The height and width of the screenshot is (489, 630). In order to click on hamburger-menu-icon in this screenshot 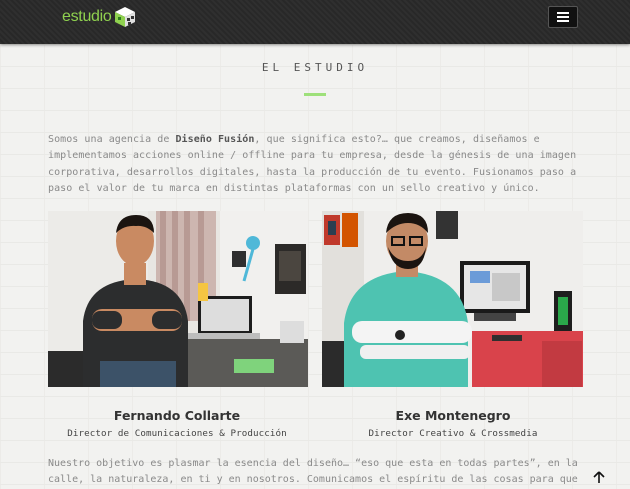, I will do `click(563, 13)`.